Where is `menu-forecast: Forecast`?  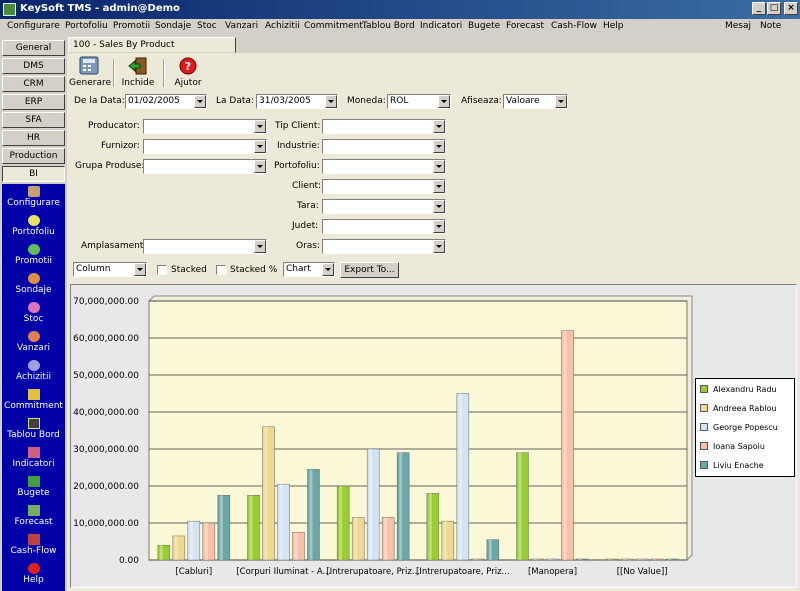 menu-forecast: Forecast is located at coordinates (525, 26).